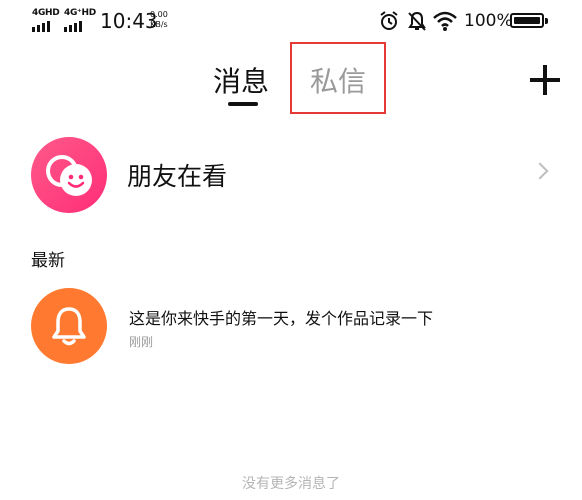 The height and width of the screenshot is (500, 582). I want to click on highlight-annotation-box, so click(338, 78).